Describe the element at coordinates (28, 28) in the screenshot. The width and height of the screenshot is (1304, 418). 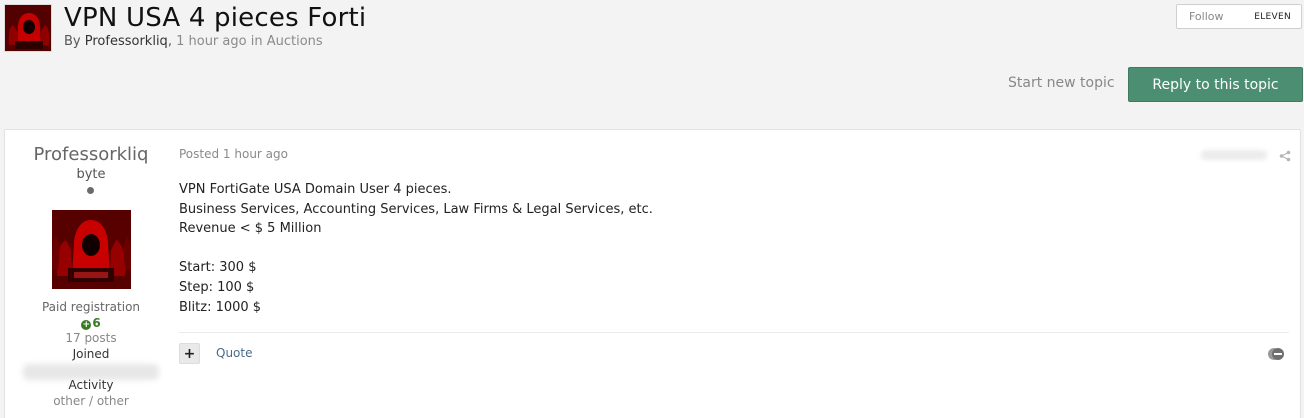
I see `topic-author-avatar` at that location.